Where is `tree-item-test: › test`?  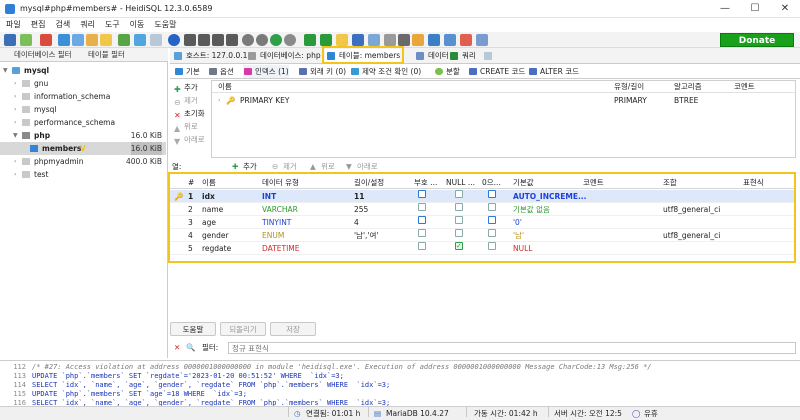 tree-item-test: › test is located at coordinates (83, 174).